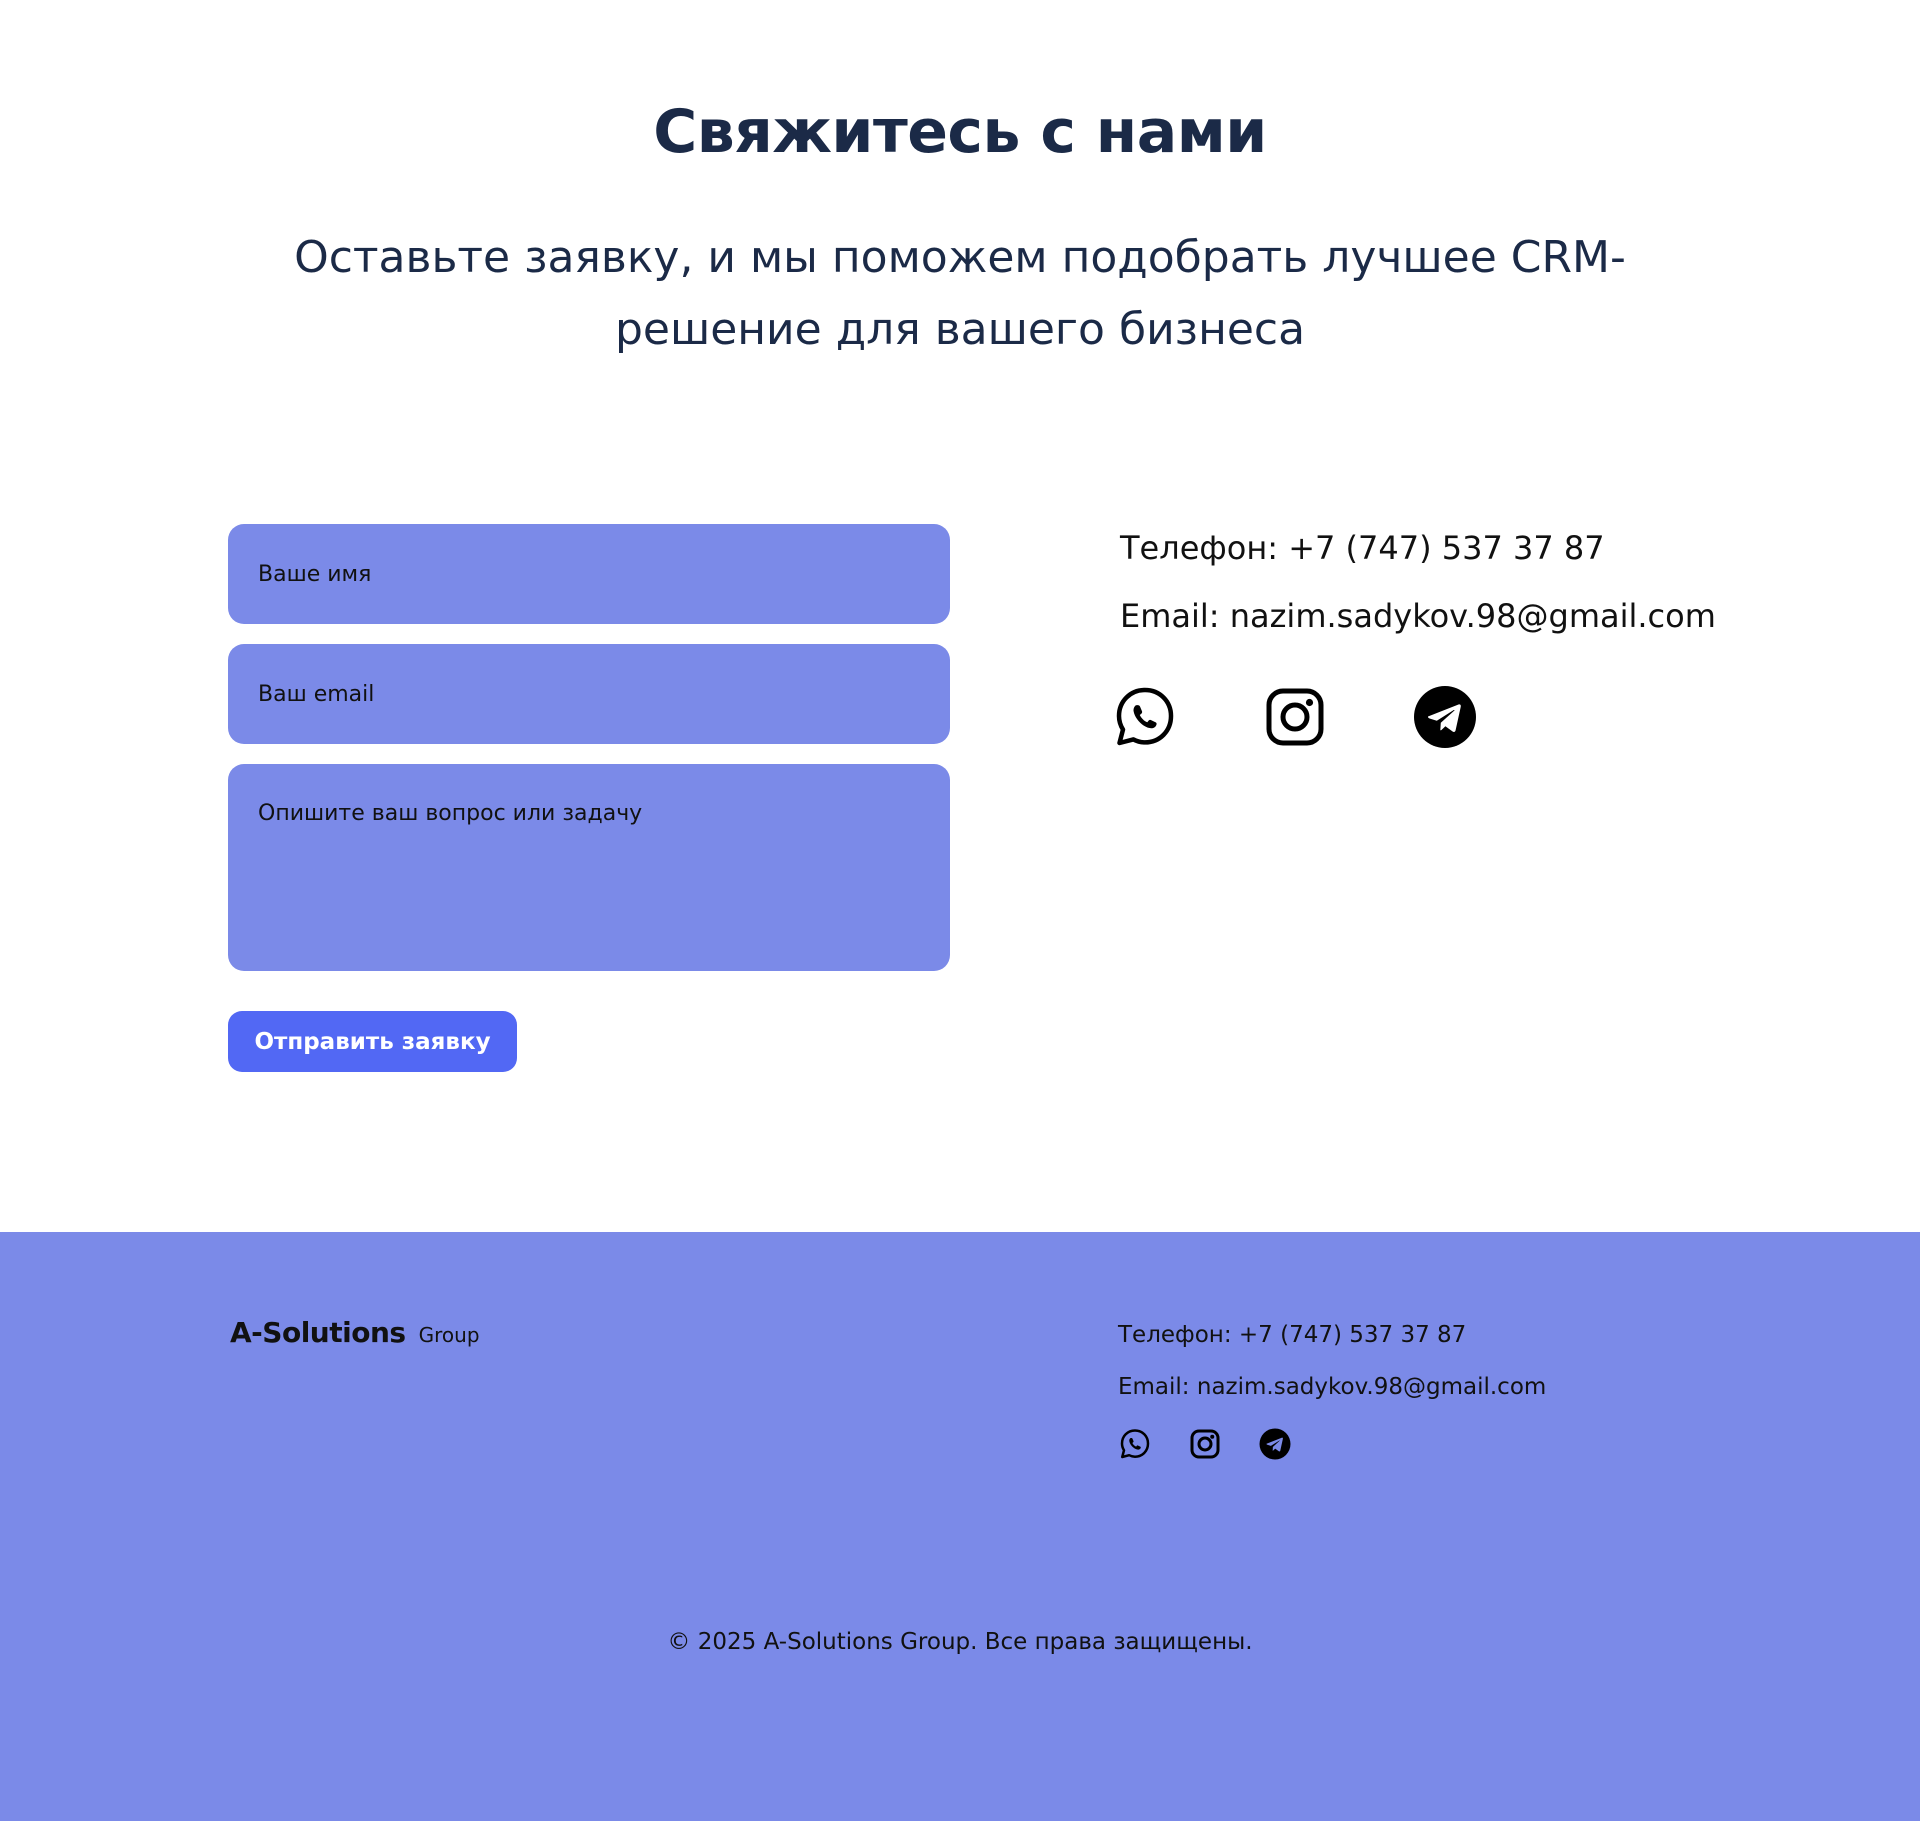  What do you see at coordinates (589, 867) in the screenshot?
I see `message-textarea` at bounding box center [589, 867].